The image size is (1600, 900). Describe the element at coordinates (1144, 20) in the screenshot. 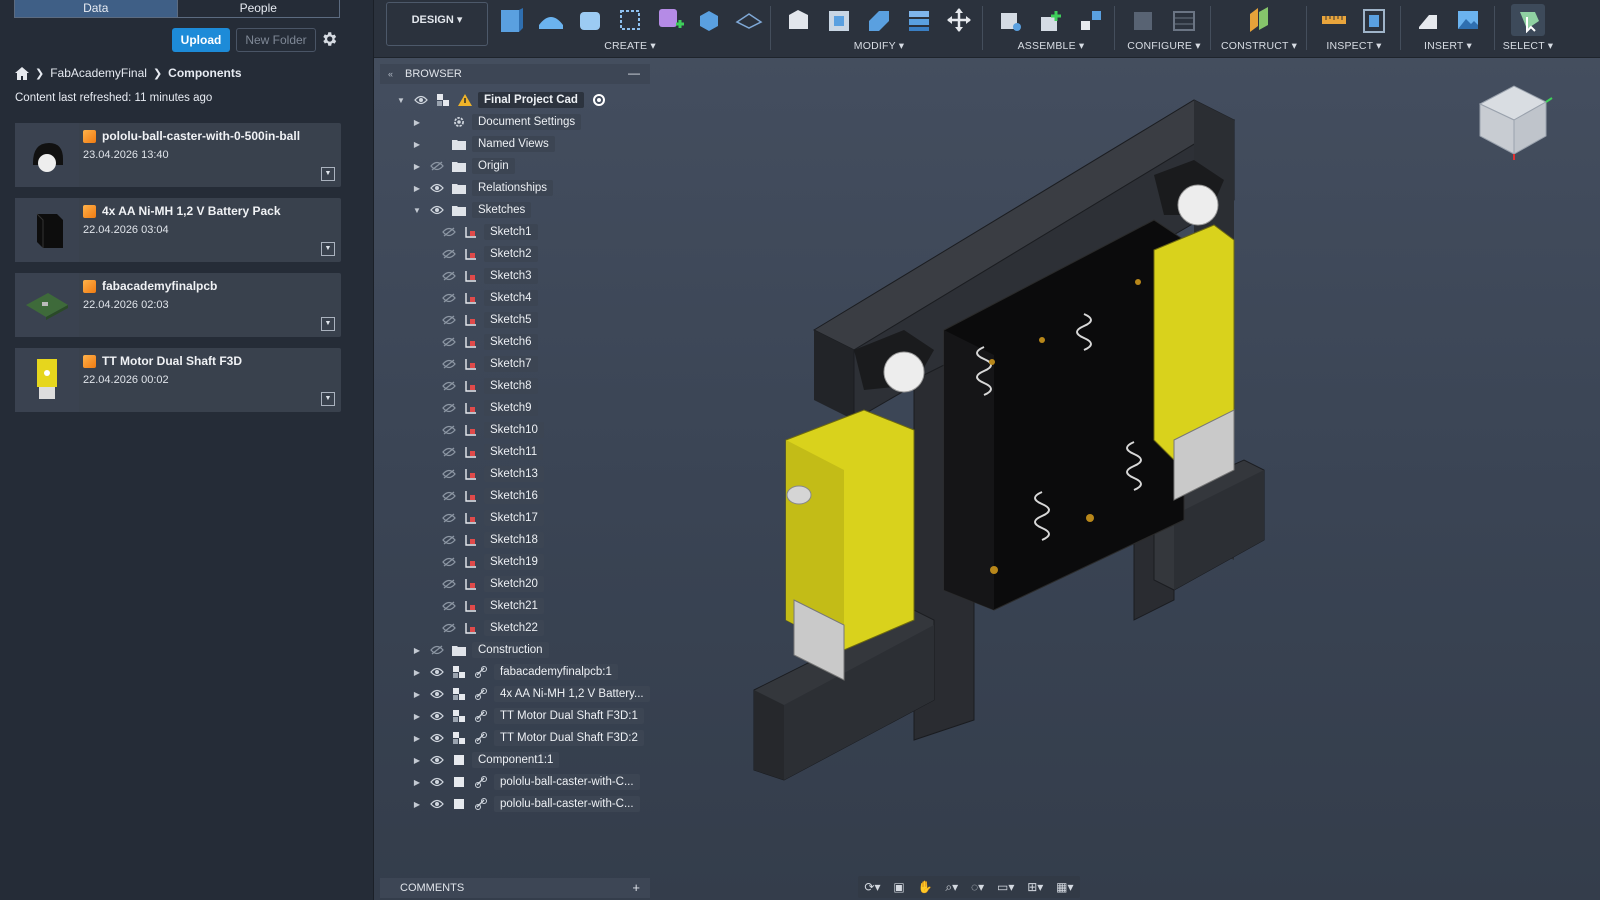

I see `configure-icon` at that location.